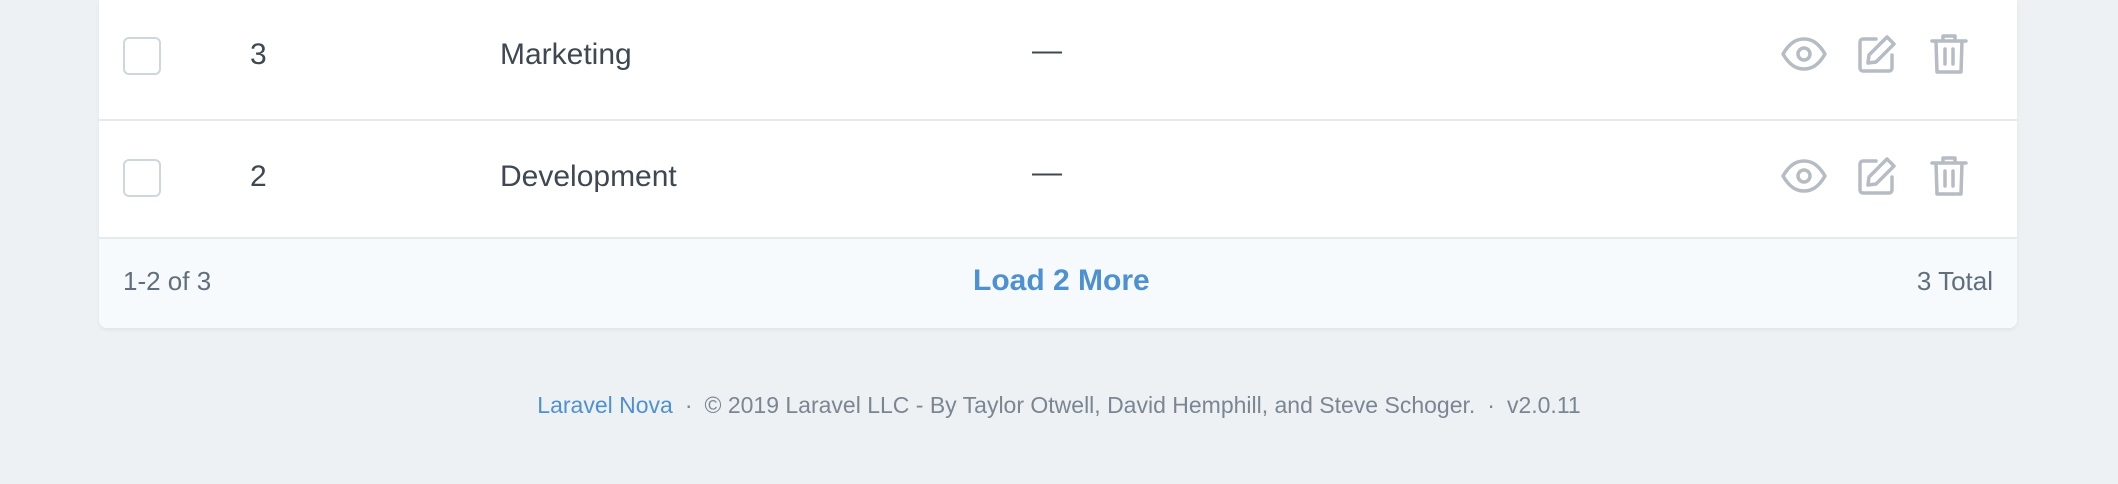  Describe the element at coordinates (258, 176) in the screenshot. I see `row-id: 2` at that location.